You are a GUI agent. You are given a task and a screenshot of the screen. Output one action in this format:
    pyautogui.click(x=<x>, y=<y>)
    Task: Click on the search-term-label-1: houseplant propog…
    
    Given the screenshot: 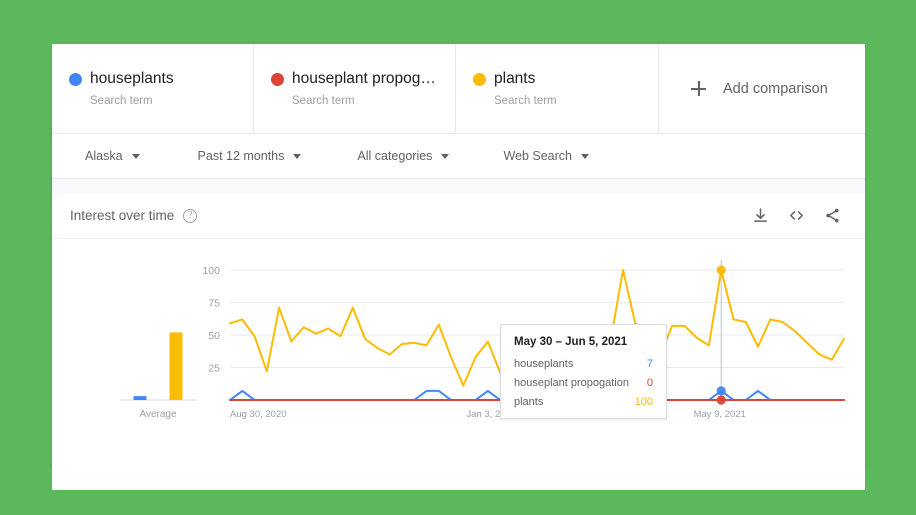 What is the action you would take?
    pyautogui.click(x=364, y=78)
    